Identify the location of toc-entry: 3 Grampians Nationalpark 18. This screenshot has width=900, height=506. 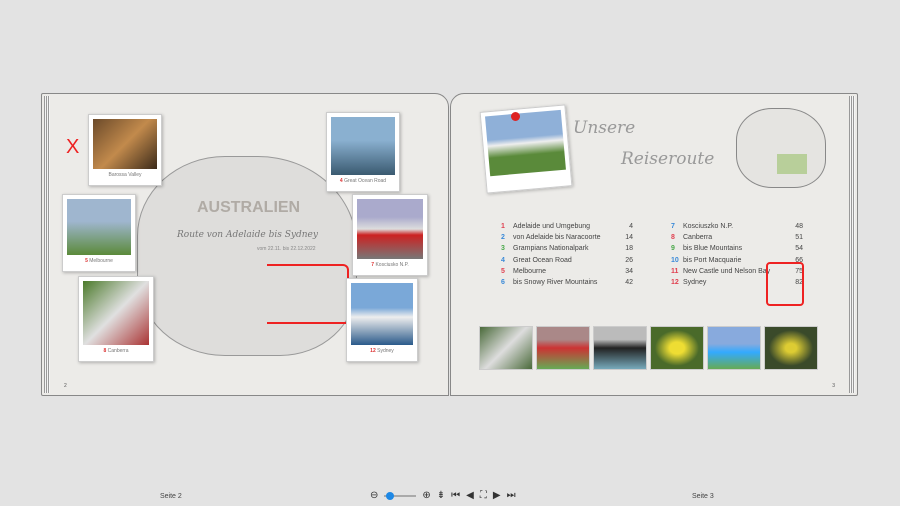
(567, 250).